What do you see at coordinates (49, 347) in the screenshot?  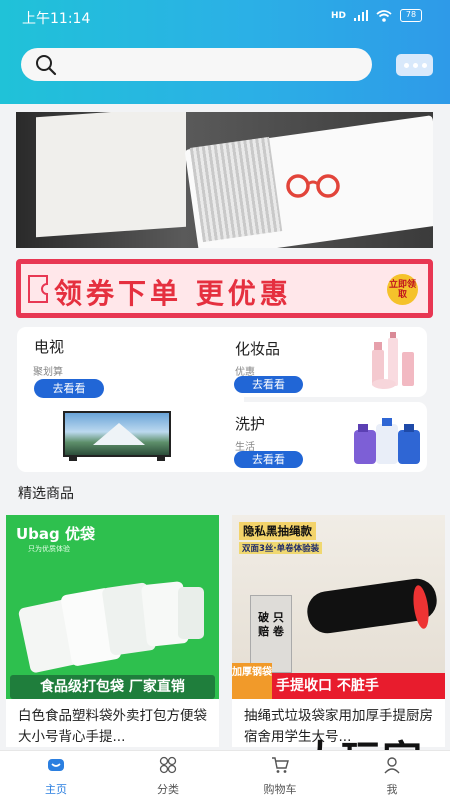 I see `category-title: 电视` at bounding box center [49, 347].